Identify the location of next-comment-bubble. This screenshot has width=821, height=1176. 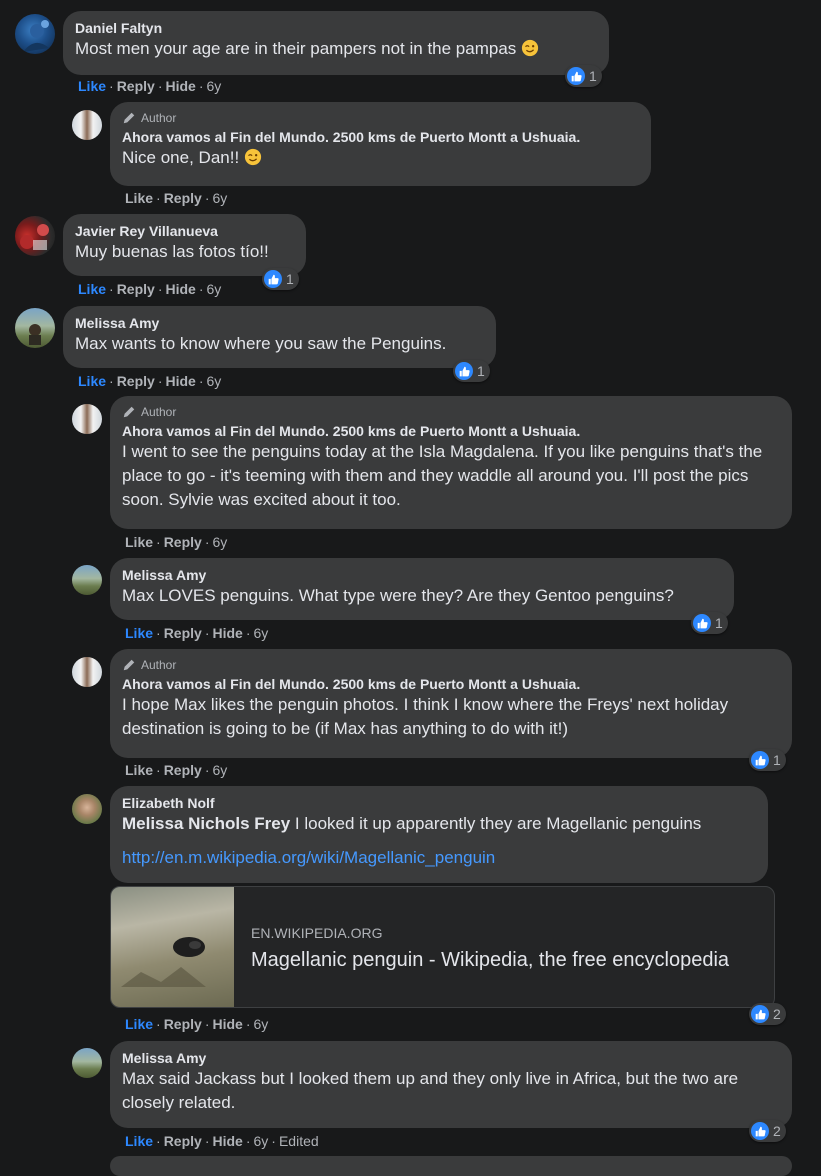
(451, 1166).